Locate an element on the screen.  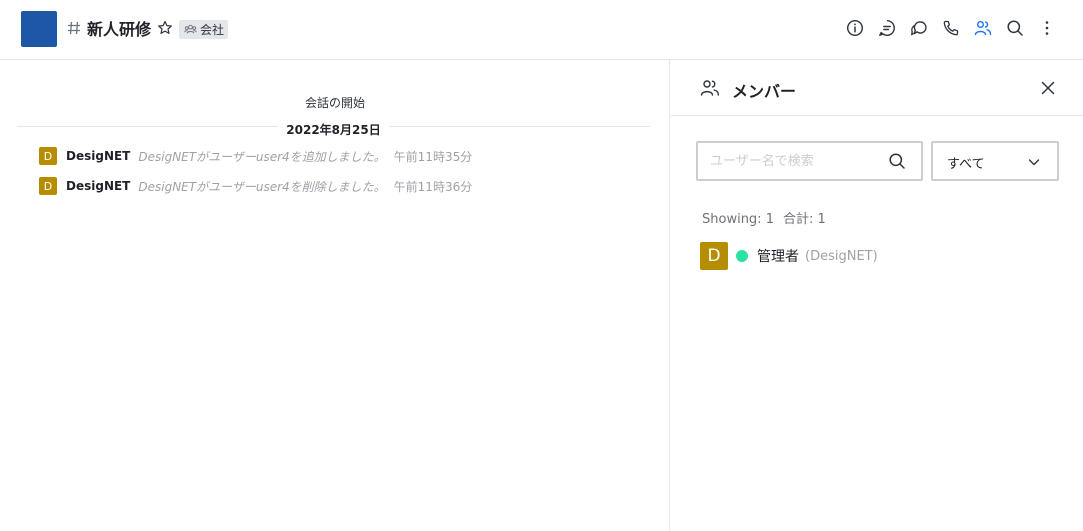
threads-icon is located at coordinates (887, 28).